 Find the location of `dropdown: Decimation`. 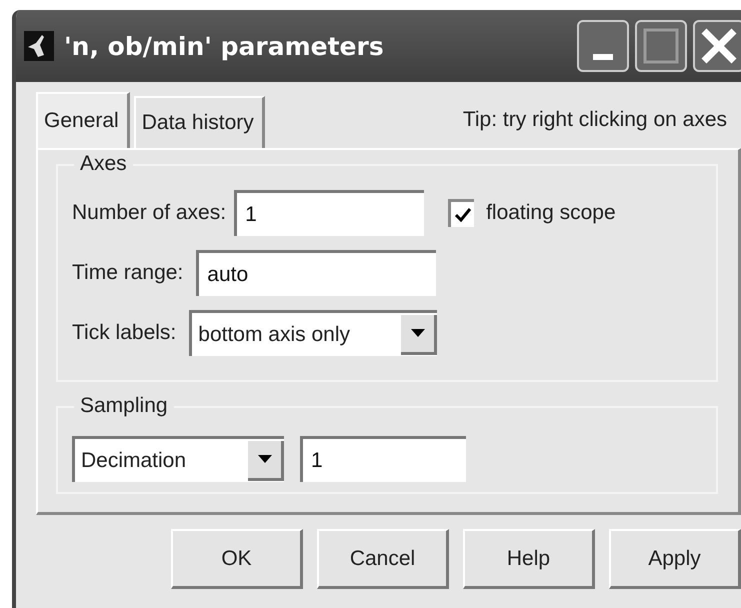

dropdown: Decimation is located at coordinates (178, 459).